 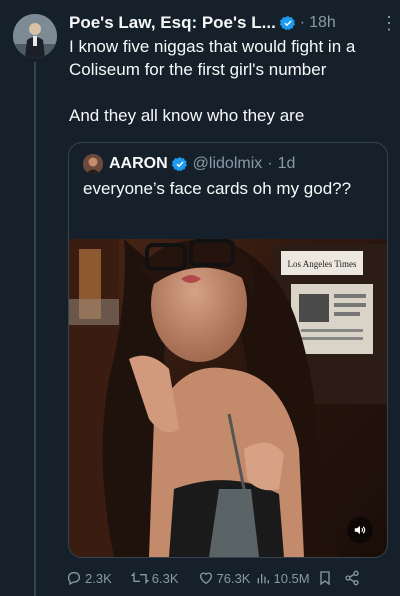 I want to click on author-name: Poe's Law, Esq, so click(x=172, y=23).